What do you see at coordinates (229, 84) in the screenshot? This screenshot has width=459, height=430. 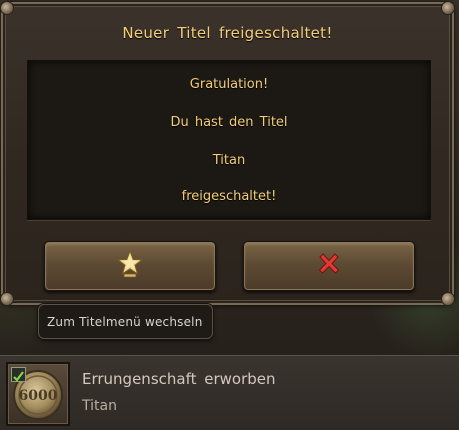 I see `message-line: Gratulation!` at bounding box center [229, 84].